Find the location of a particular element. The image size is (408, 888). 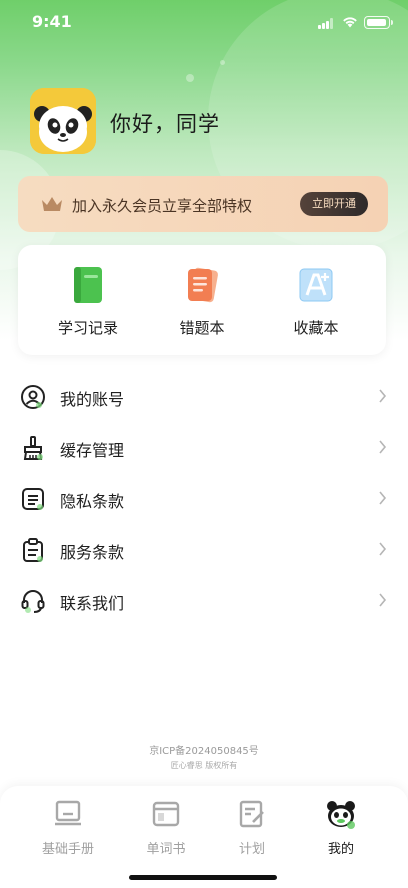

icp-record-link: 京ICP备2024050845号 is located at coordinates (204, 749).